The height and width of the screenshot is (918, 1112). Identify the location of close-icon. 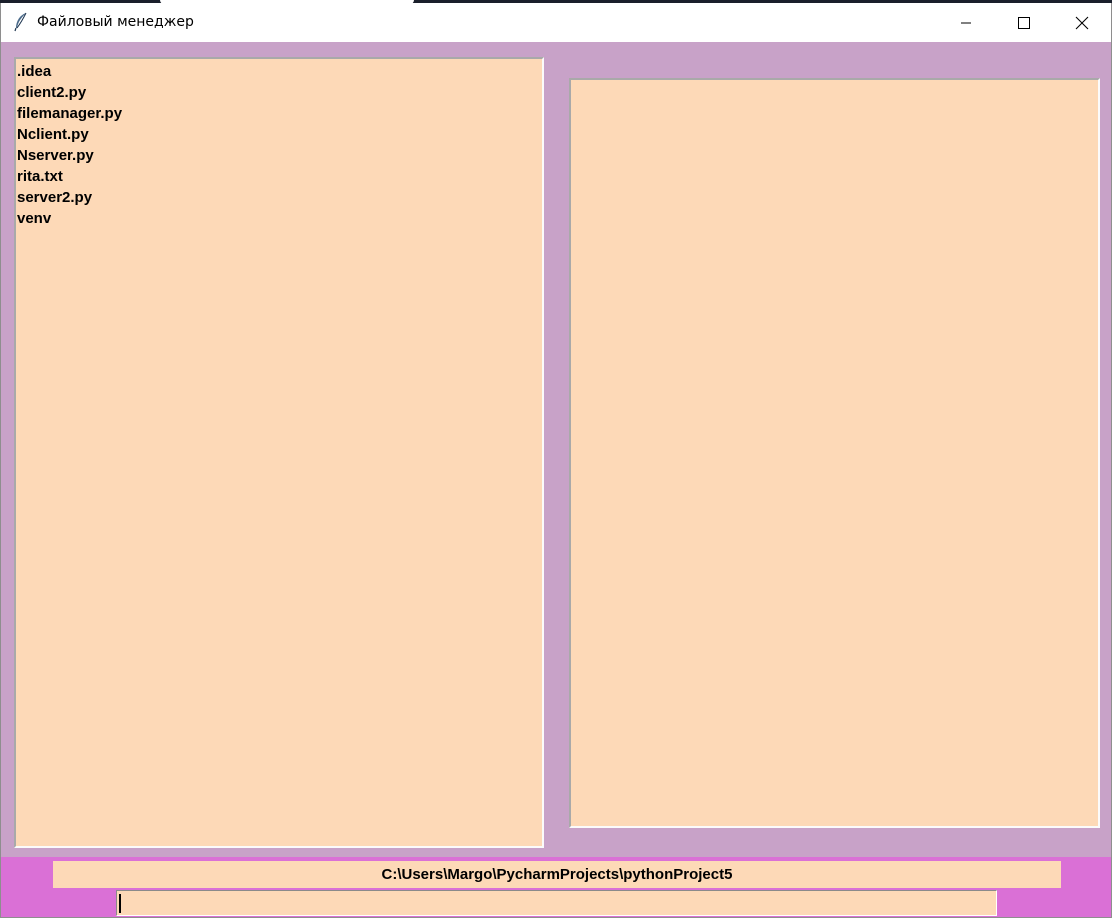
(1082, 23).